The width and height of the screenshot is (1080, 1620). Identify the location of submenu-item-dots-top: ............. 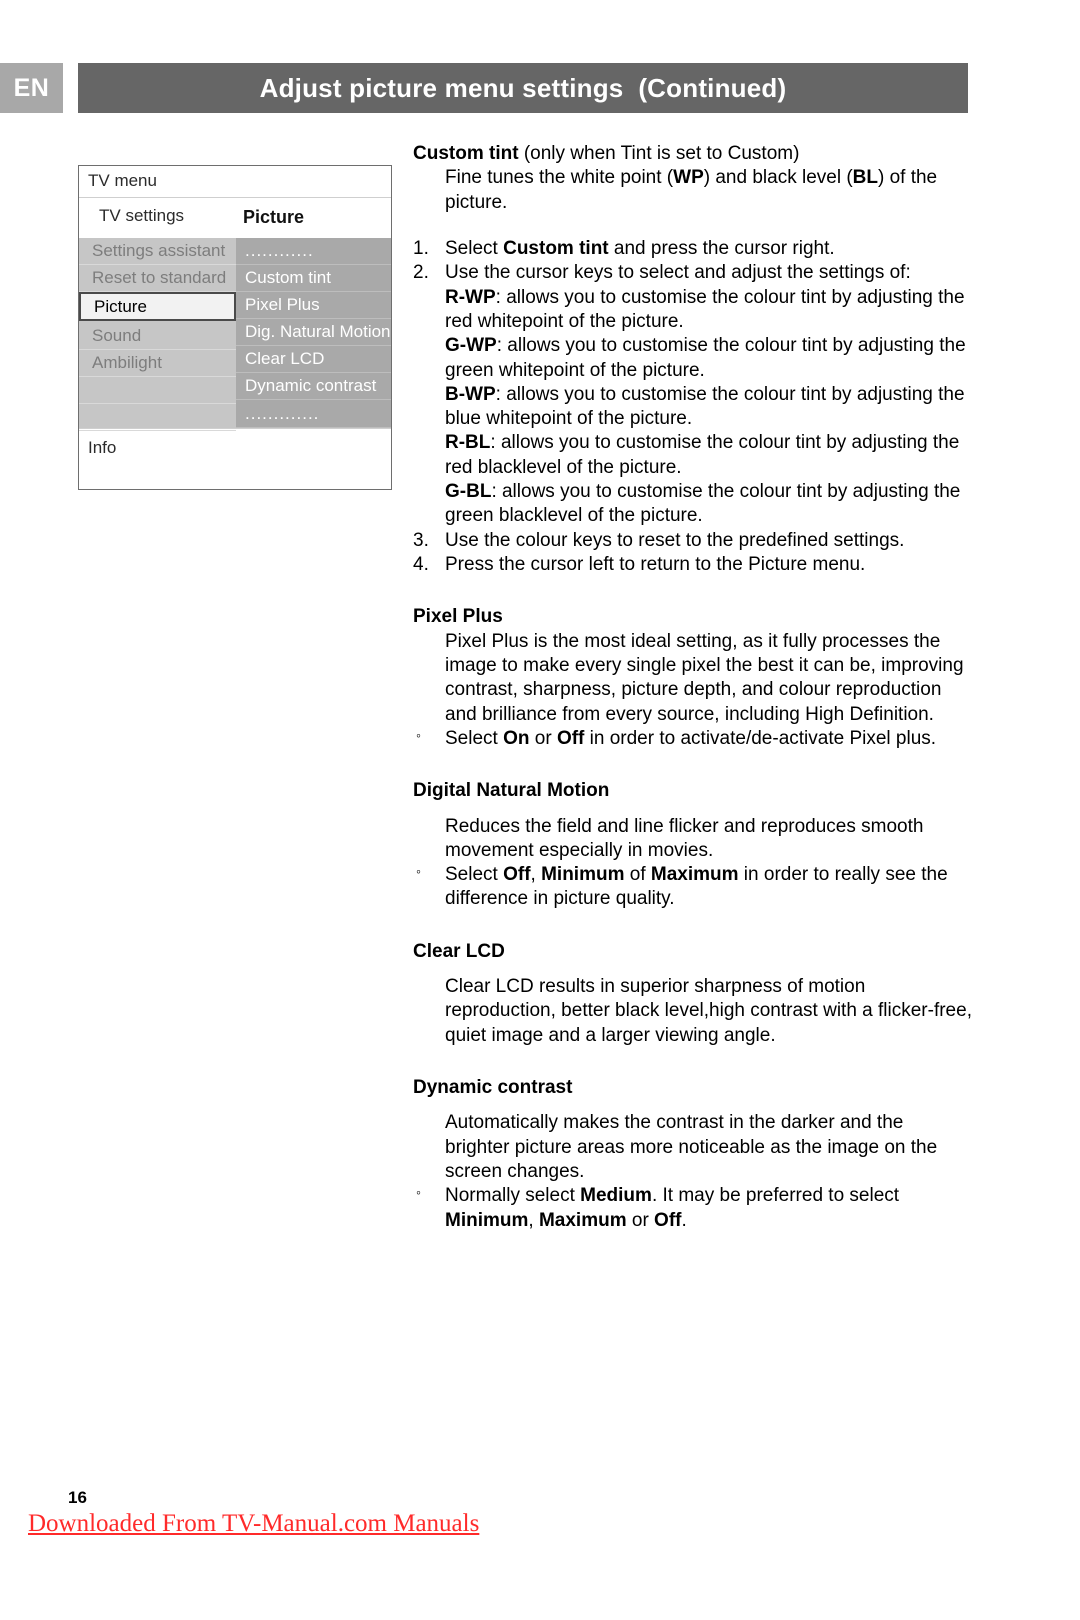
(313, 251).